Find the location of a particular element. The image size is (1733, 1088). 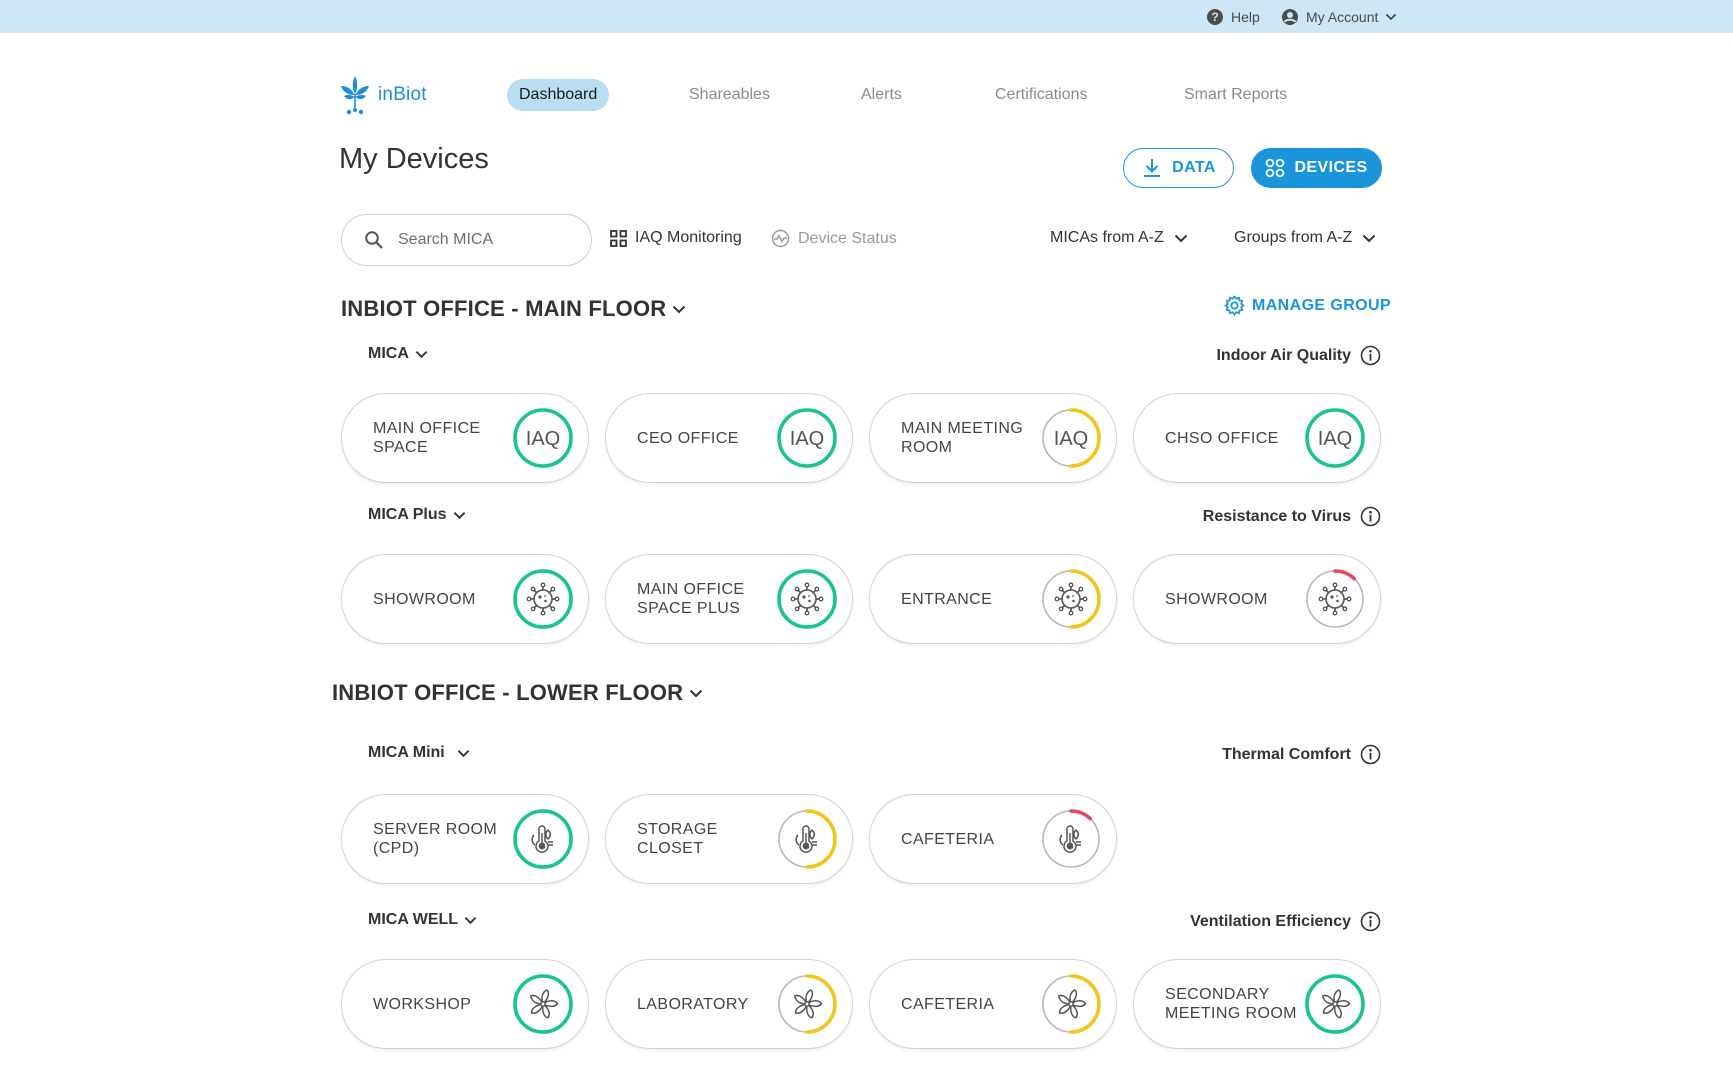

account-icon is located at coordinates (1290, 16).